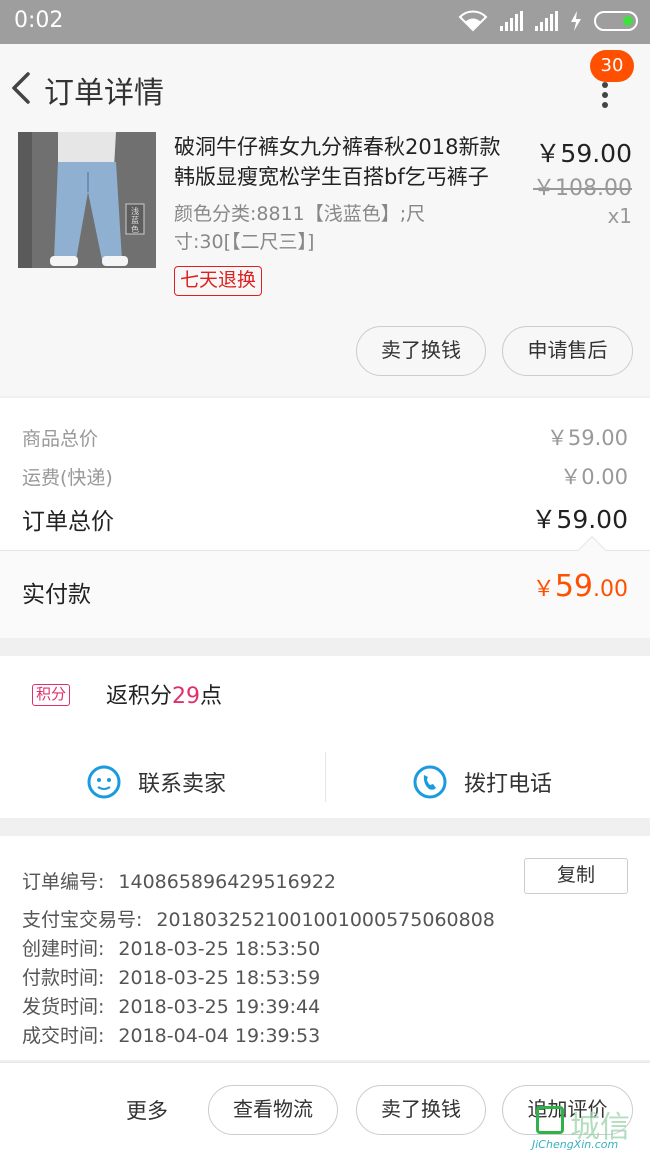  Describe the element at coordinates (587, 438) in the screenshot. I see `goods-total-value: ￥59.00` at that location.